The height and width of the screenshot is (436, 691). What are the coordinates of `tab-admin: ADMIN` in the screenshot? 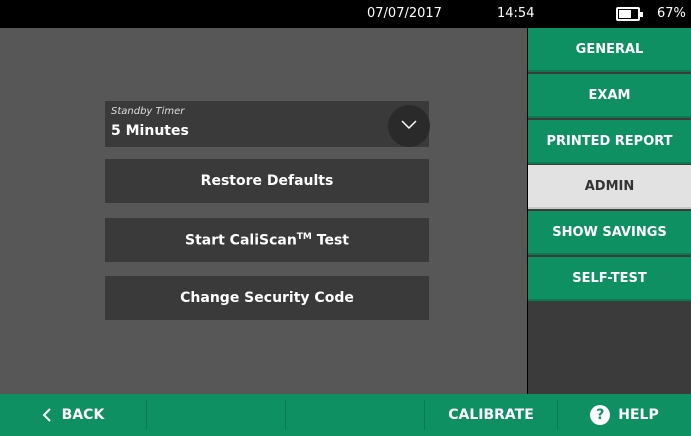 It's located at (609, 187).